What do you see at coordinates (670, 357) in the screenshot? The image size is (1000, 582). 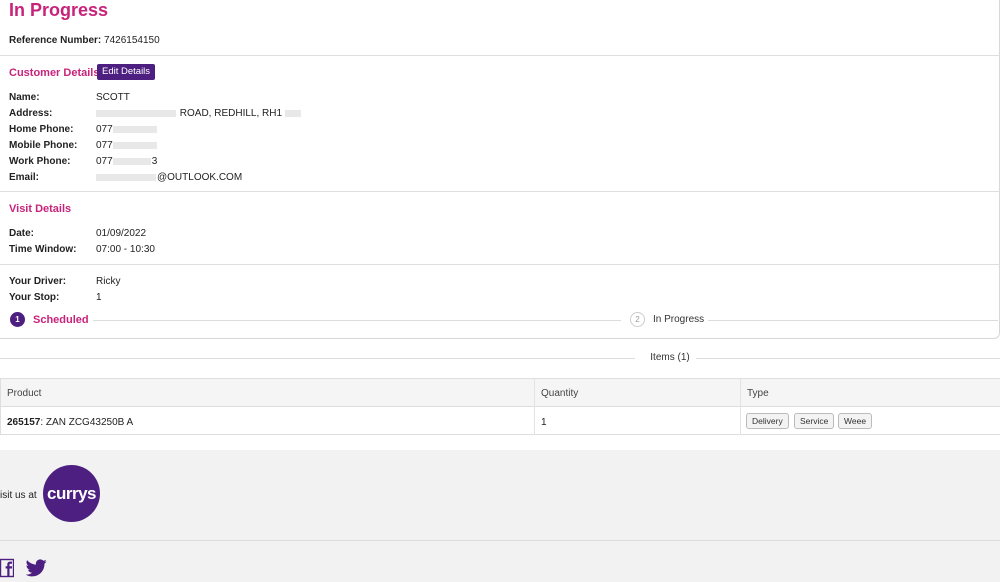 I see `items-heading: Items (1)` at bounding box center [670, 357].